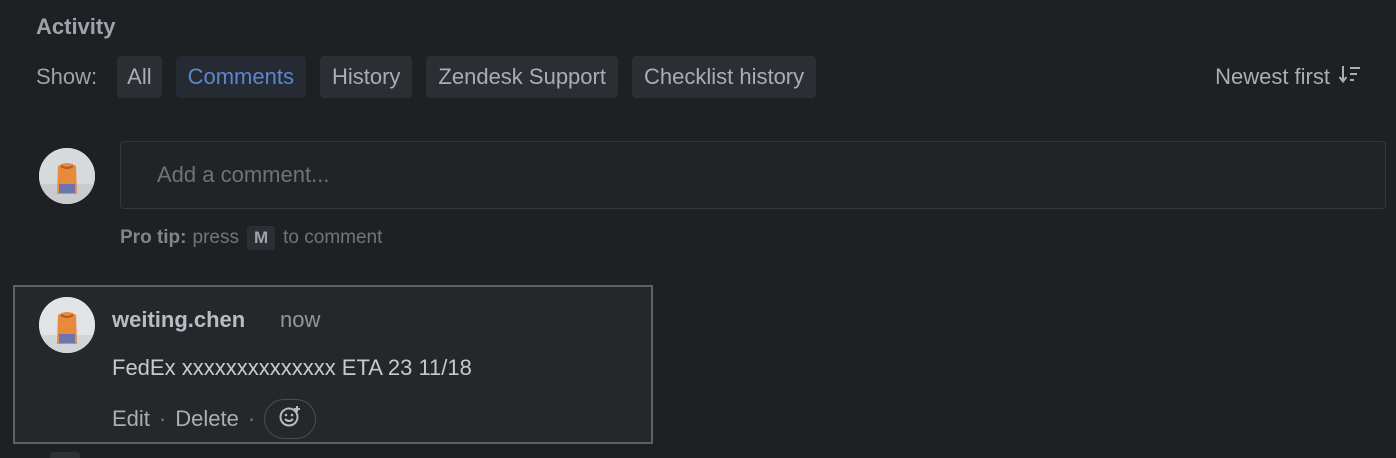  What do you see at coordinates (65, 455) in the screenshot?
I see `next-item-edge` at bounding box center [65, 455].